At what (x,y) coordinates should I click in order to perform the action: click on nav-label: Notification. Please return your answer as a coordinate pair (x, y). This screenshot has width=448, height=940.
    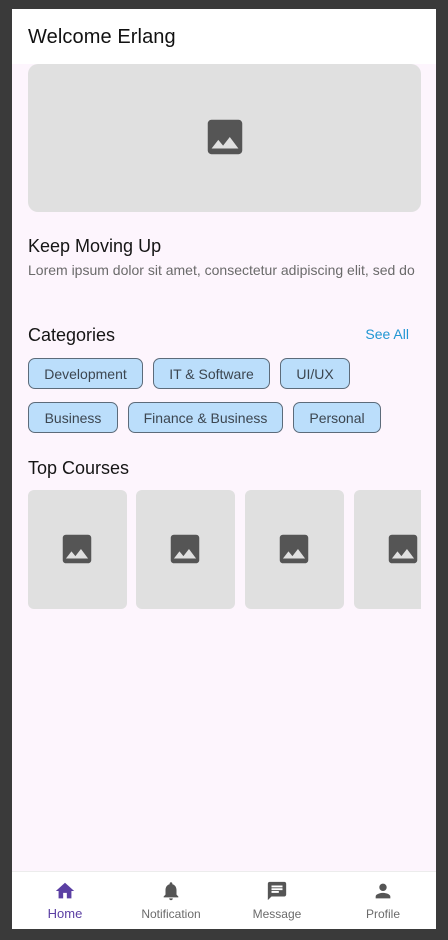
    Looking at the image, I should click on (171, 914).